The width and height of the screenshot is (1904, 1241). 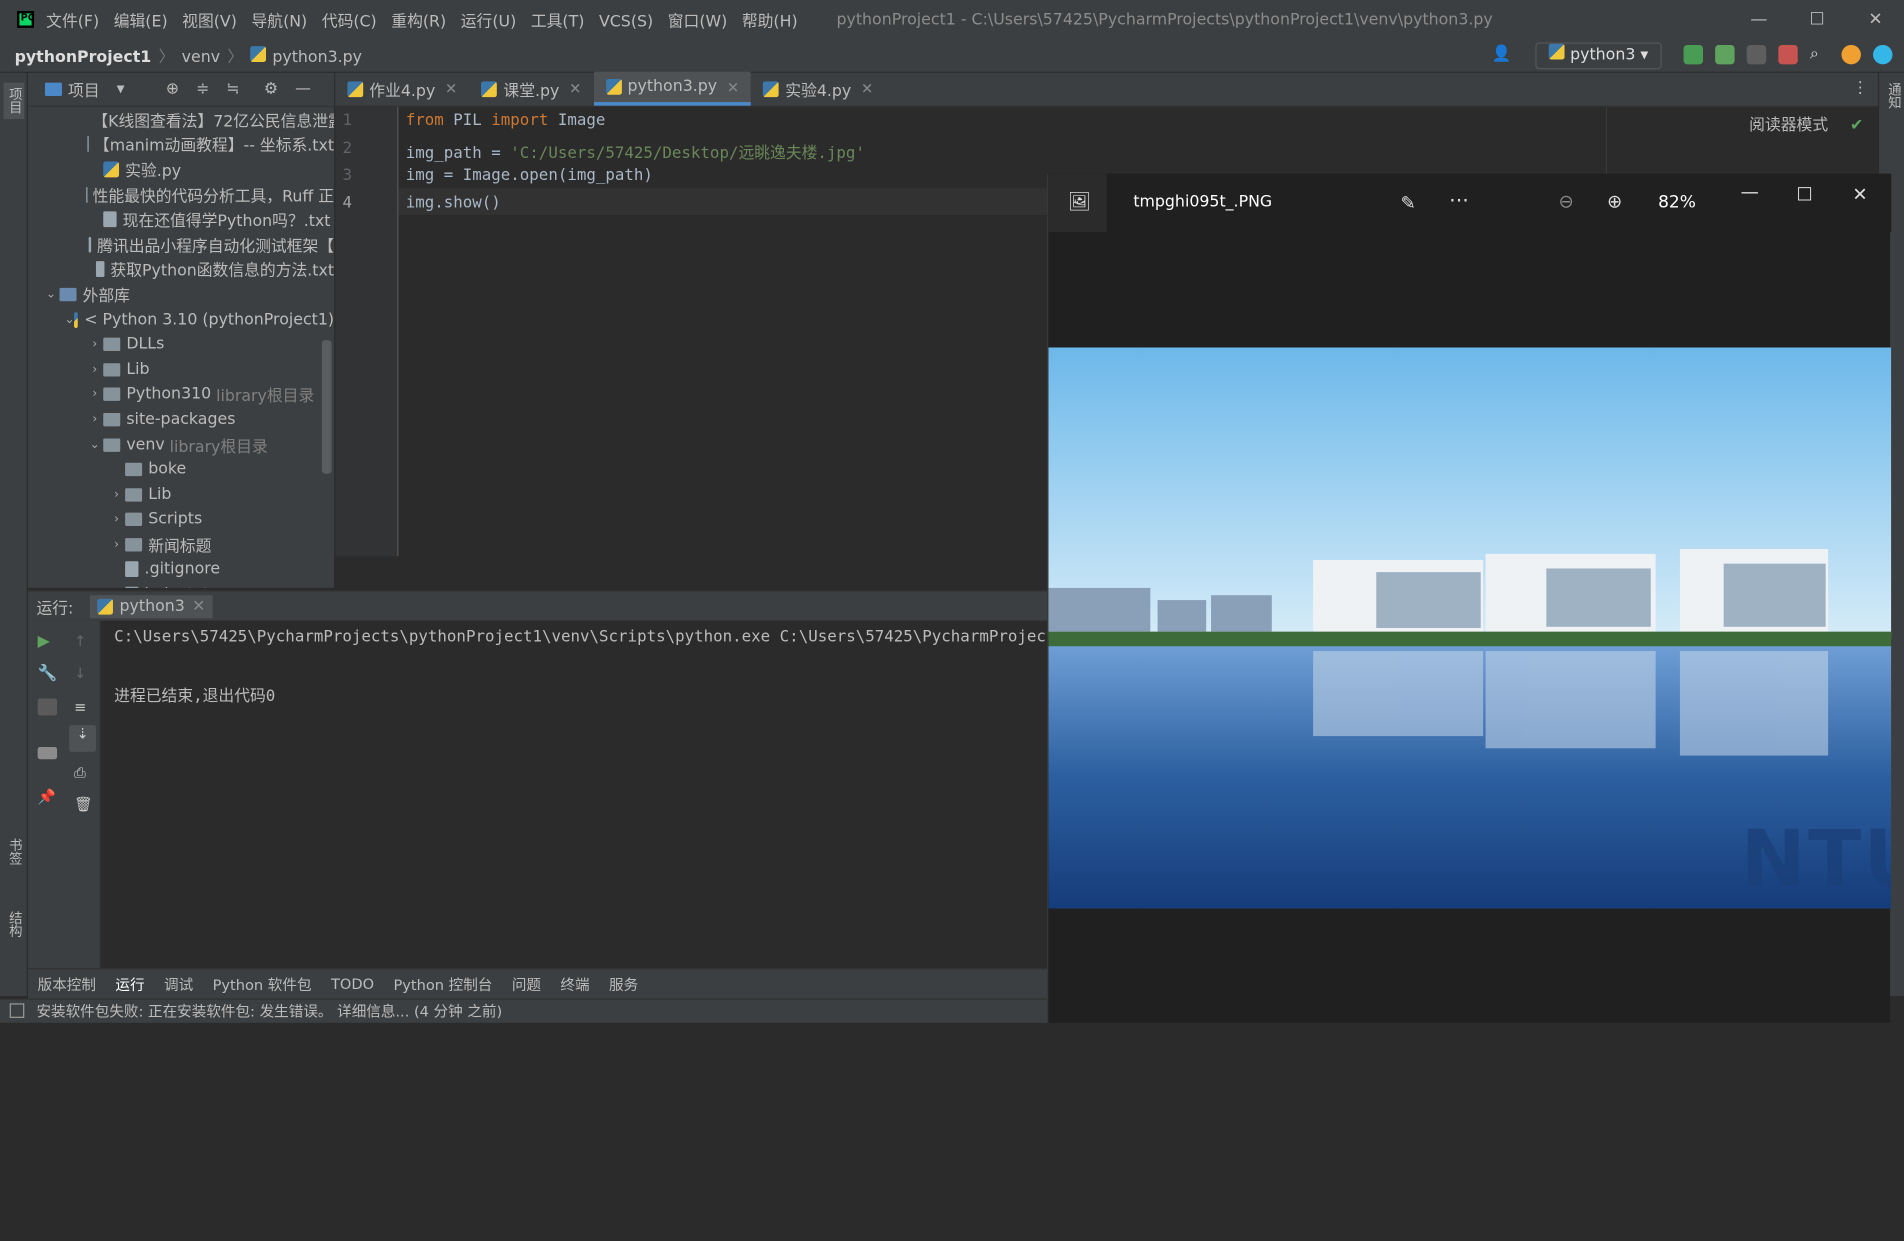 What do you see at coordinates (1724, 54) in the screenshot?
I see `debug-icon` at bounding box center [1724, 54].